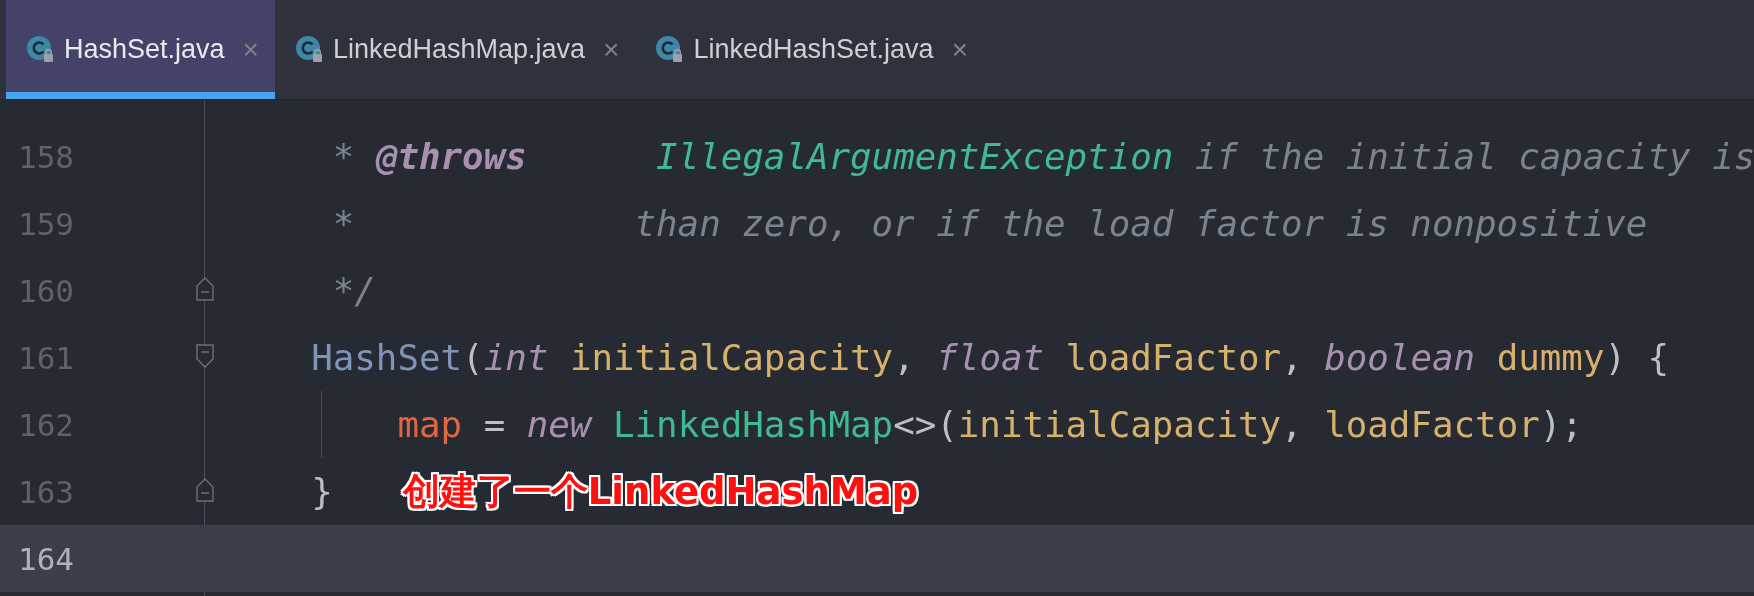 This screenshot has height=596, width=1754. What do you see at coordinates (1561, 424) in the screenshot?
I see `punctuation: );` at bounding box center [1561, 424].